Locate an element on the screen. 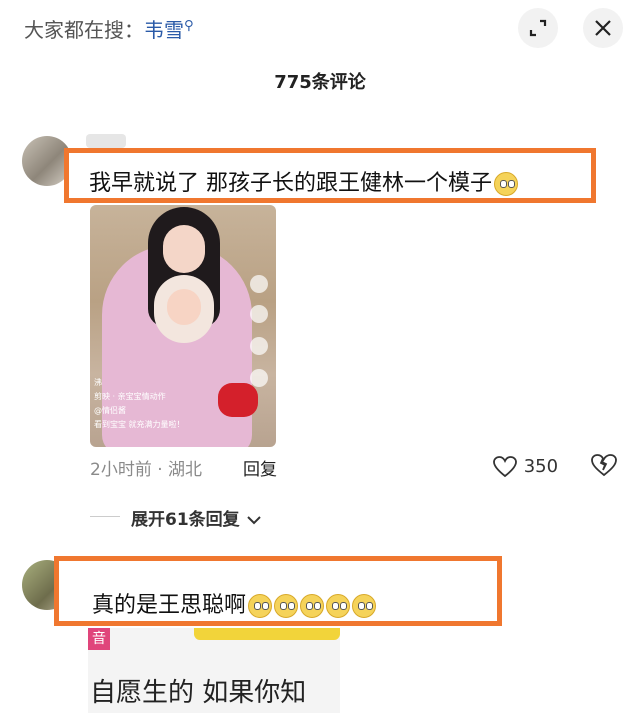 This screenshot has height=713, width=640. username-blurred is located at coordinates (106, 141).